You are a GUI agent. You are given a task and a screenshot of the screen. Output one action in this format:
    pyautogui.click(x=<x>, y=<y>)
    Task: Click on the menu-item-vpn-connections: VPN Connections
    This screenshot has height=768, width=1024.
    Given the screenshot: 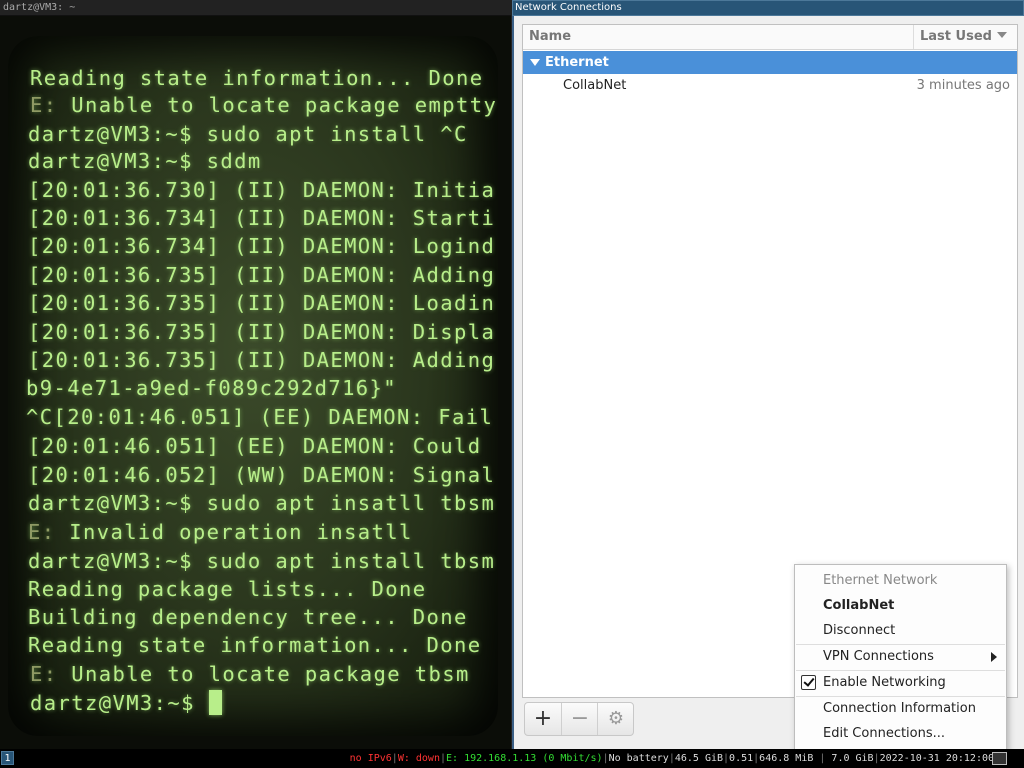 What is the action you would take?
    pyautogui.click(x=900, y=656)
    